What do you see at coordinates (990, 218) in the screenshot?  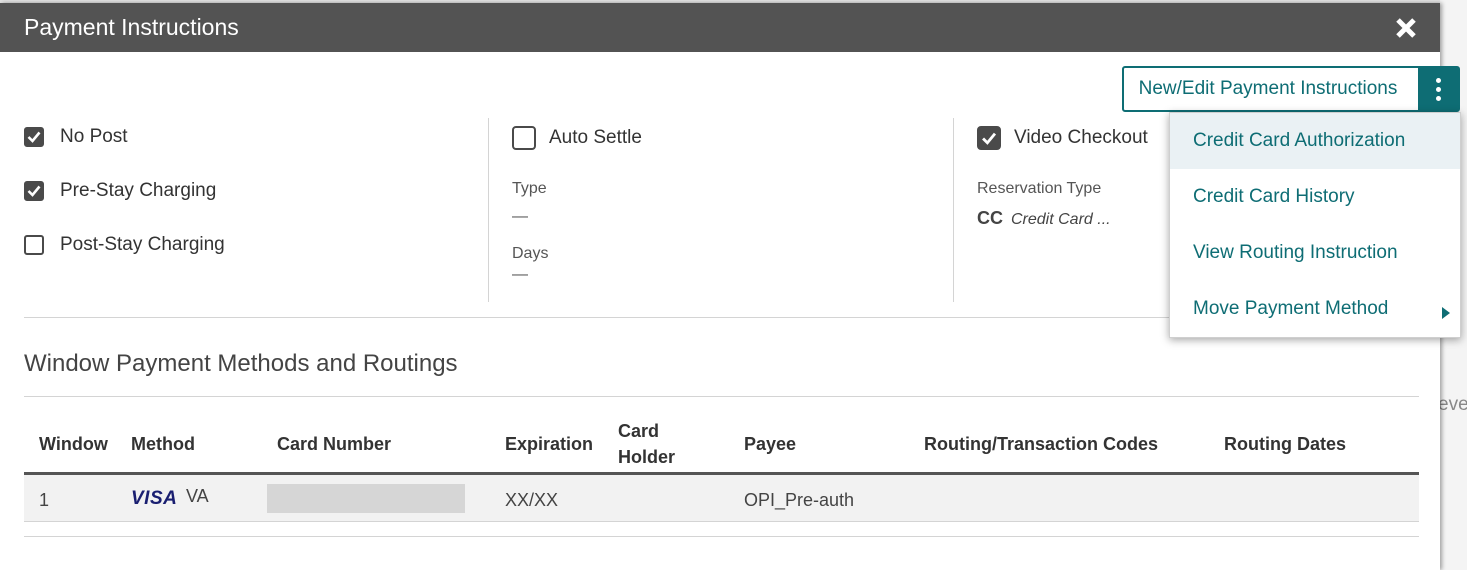 I see `reservation-type-code: CC` at bounding box center [990, 218].